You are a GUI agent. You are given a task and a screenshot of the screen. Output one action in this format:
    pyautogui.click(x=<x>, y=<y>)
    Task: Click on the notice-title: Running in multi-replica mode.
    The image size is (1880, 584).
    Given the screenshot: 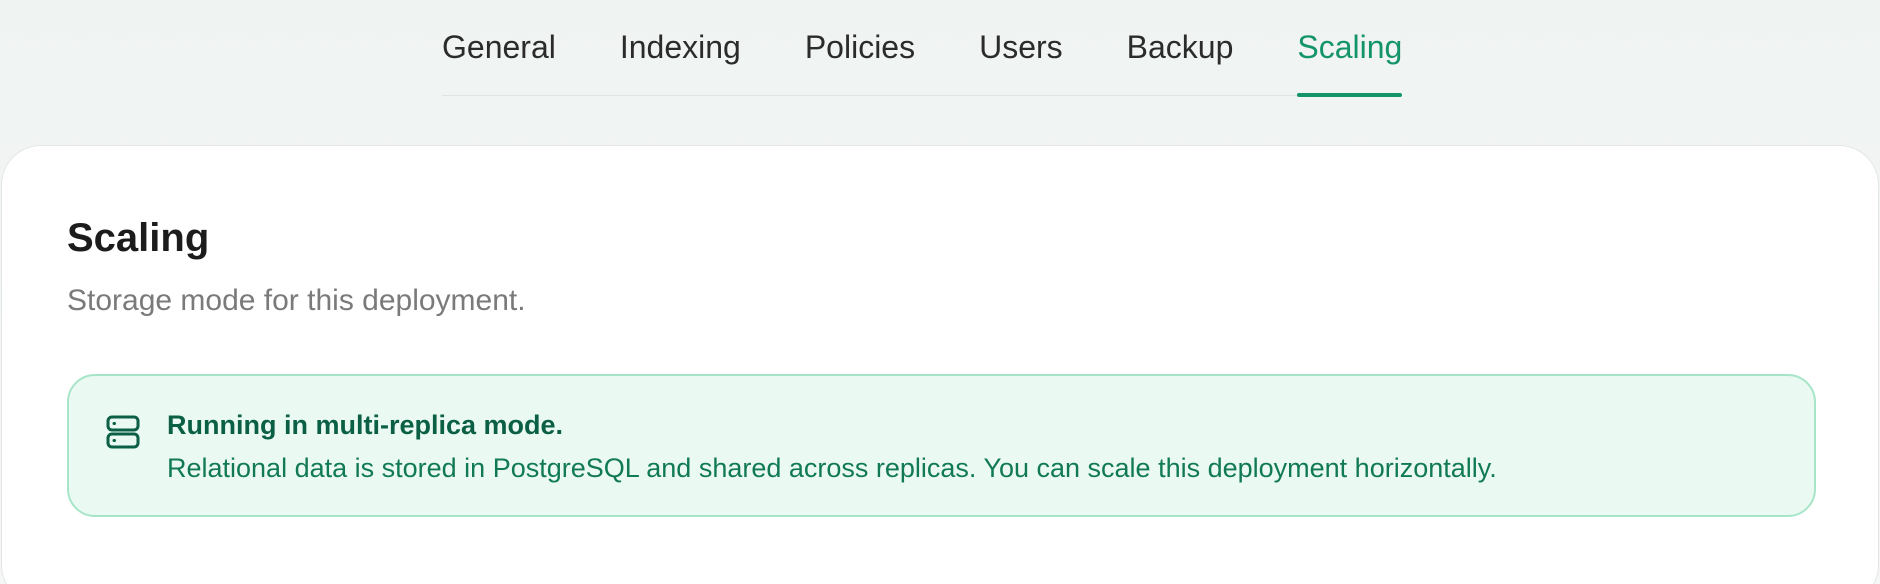 What is the action you would take?
    pyautogui.click(x=365, y=425)
    